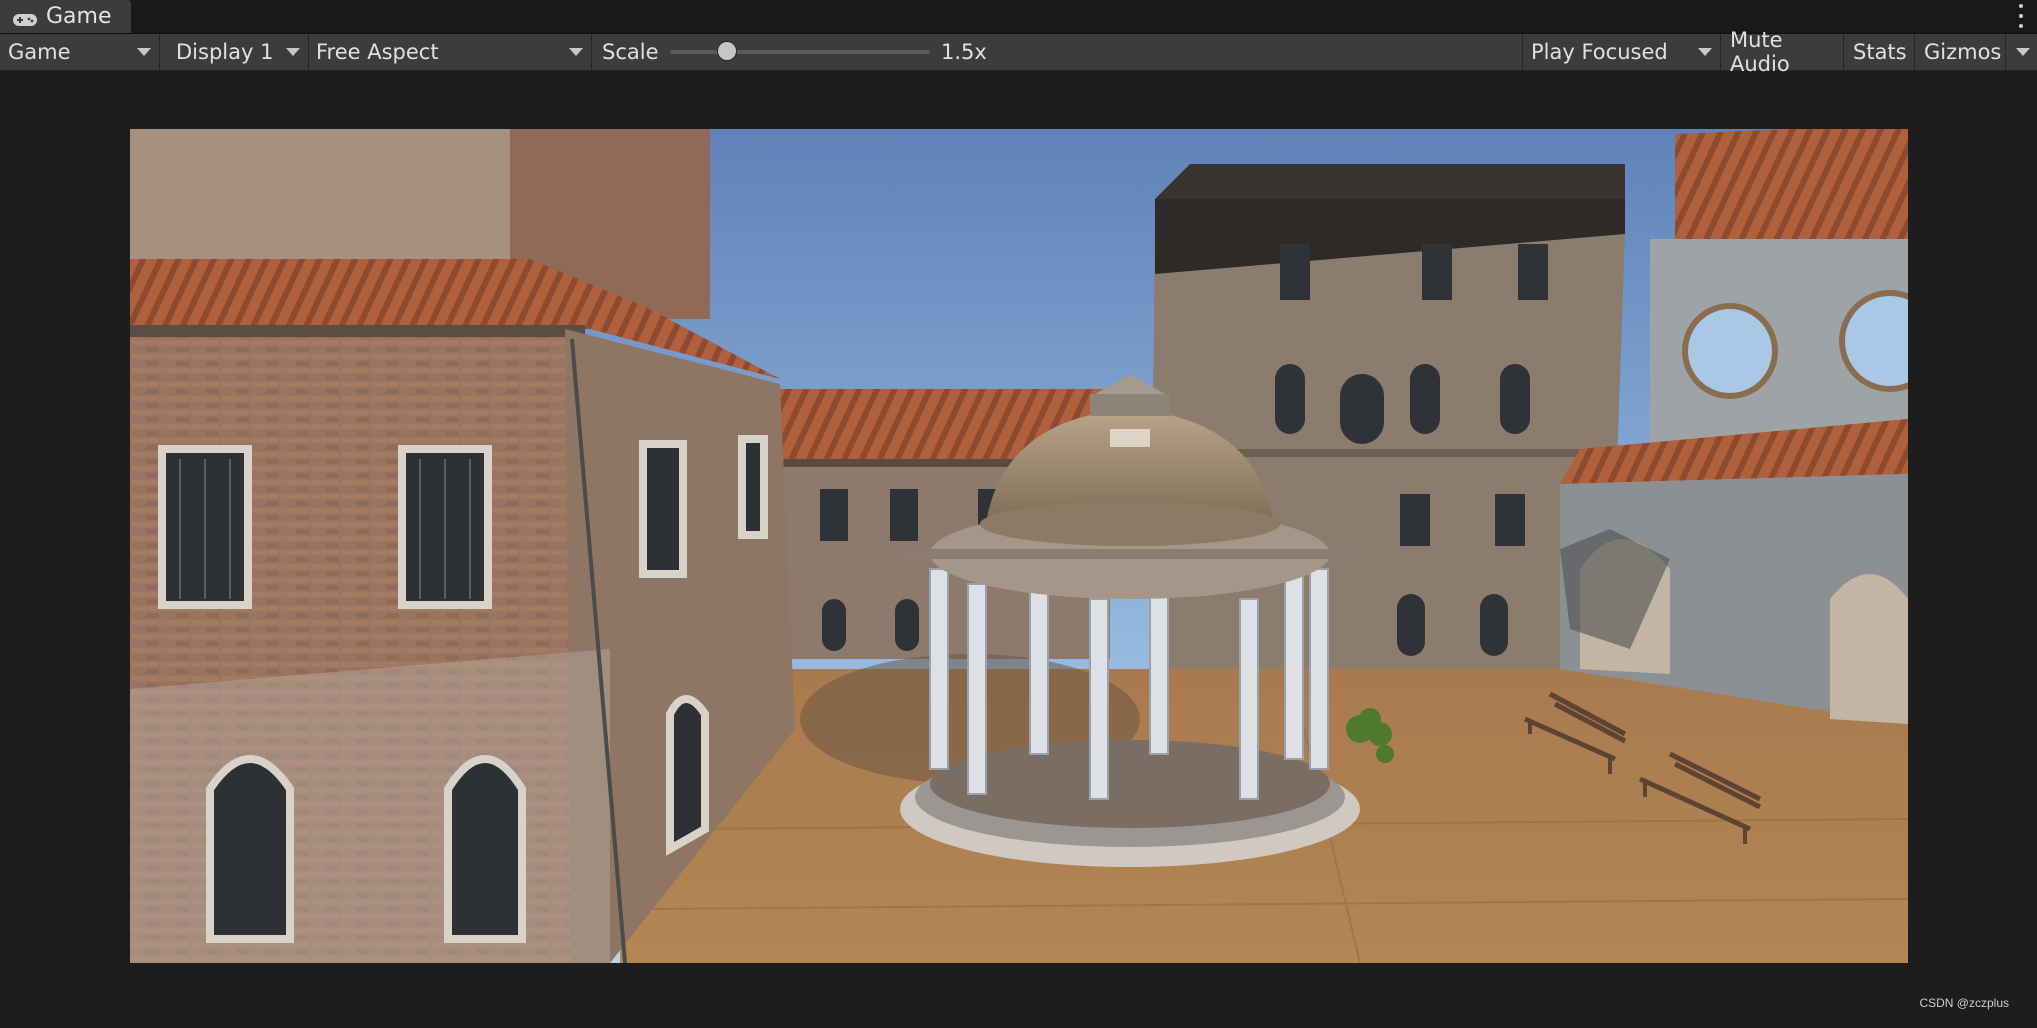 The image size is (2037, 1028). Describe the element at coordinates (1599, 52) in the screenshot. I see `play-mode-label: Play Focused` at that location.